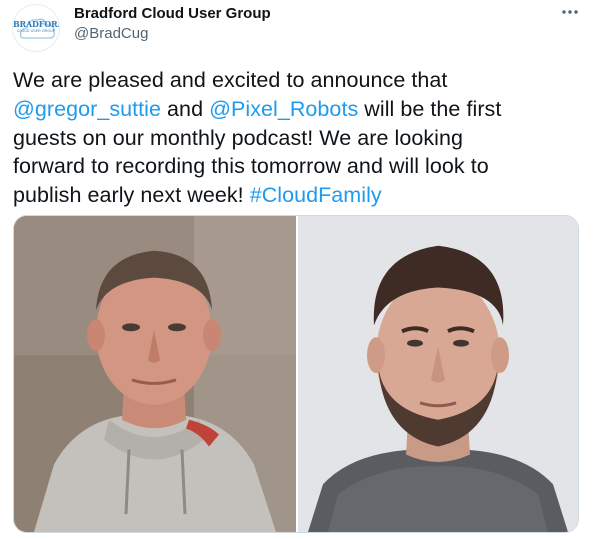  I want to click on more-horizontal-icon, so click(570, 12).